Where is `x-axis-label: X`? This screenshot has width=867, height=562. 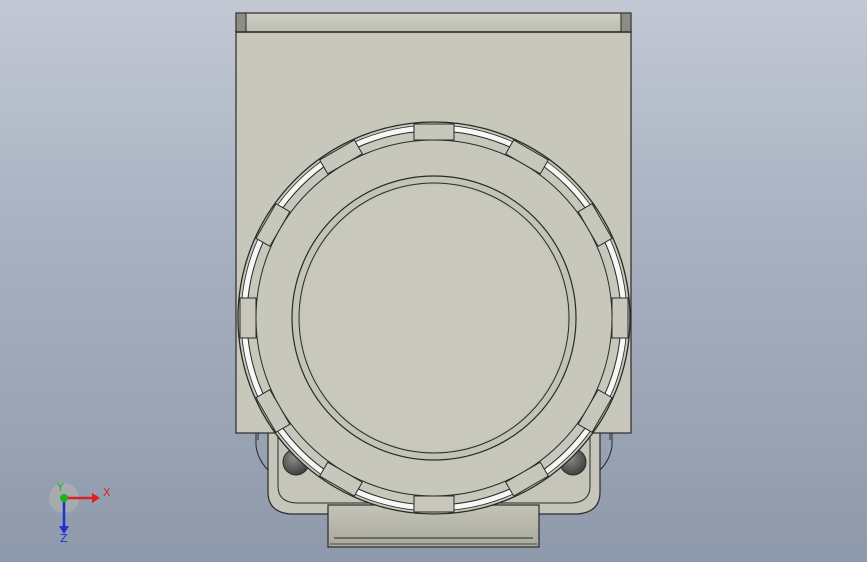
x-axis-label: X is located at coordinates (107, 492).